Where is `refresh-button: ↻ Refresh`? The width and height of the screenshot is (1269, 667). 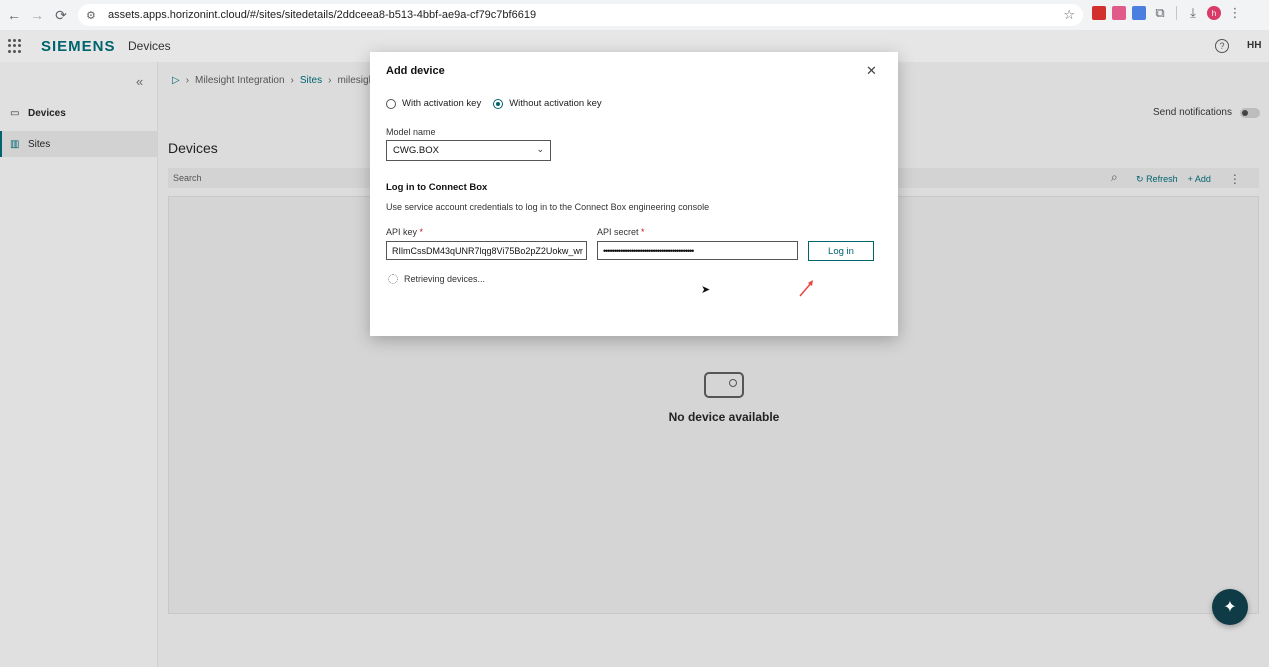 refresh-button: ↻ Refresh is located at coordinates (1157, 179).